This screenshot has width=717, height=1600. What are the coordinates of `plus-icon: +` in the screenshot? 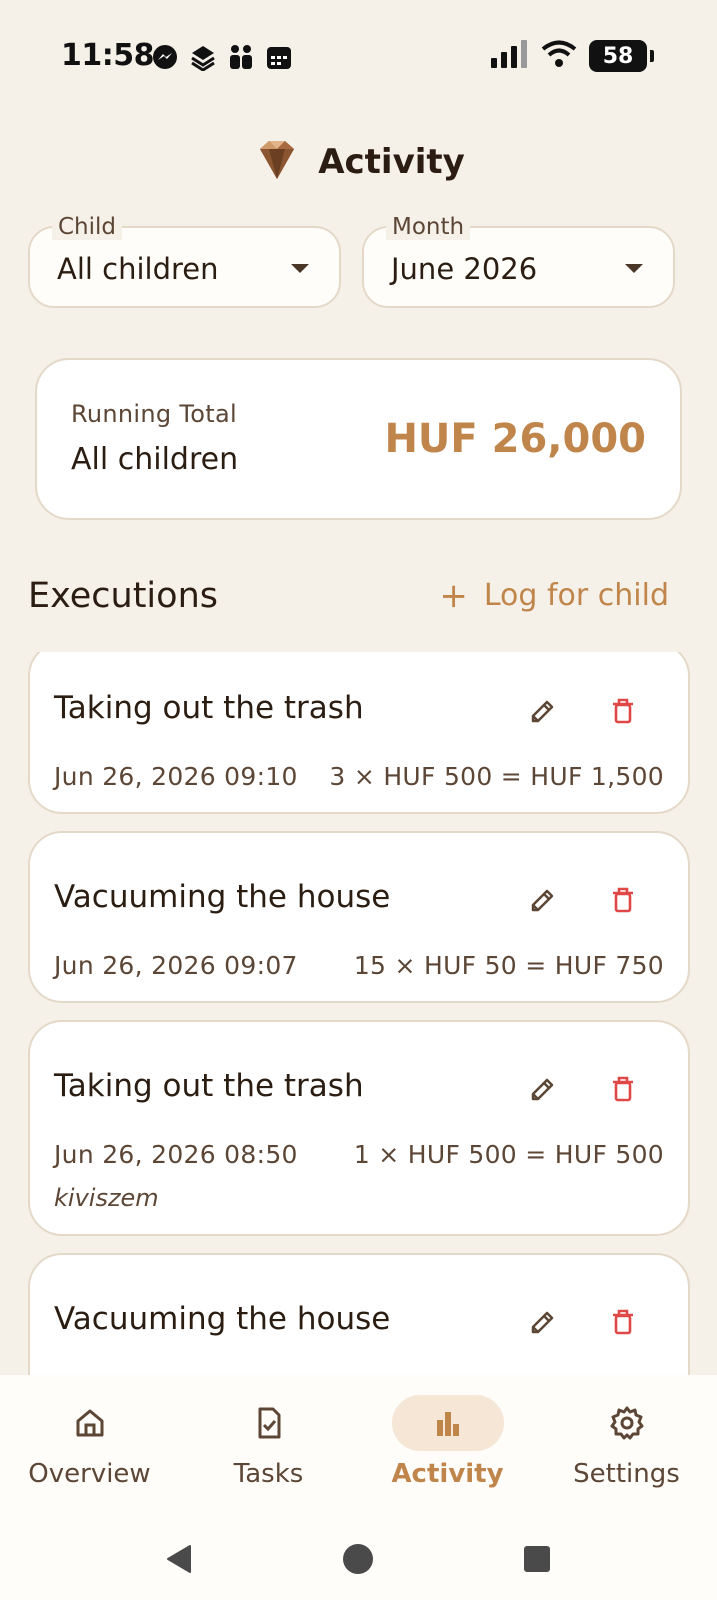 It's located at (453, 595).